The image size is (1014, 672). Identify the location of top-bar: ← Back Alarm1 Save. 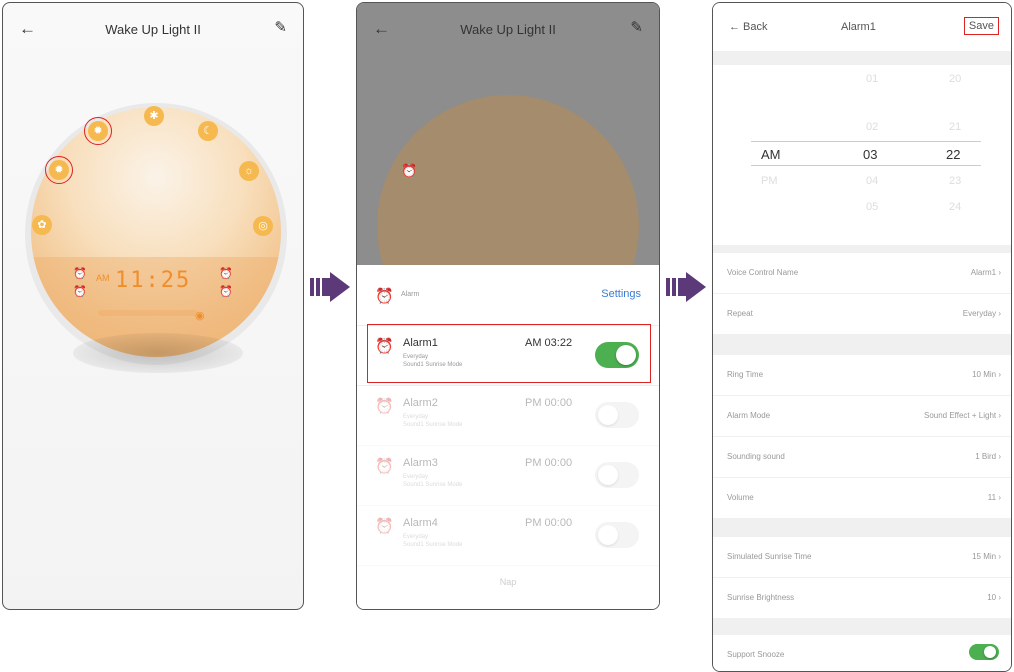
(862, 27).